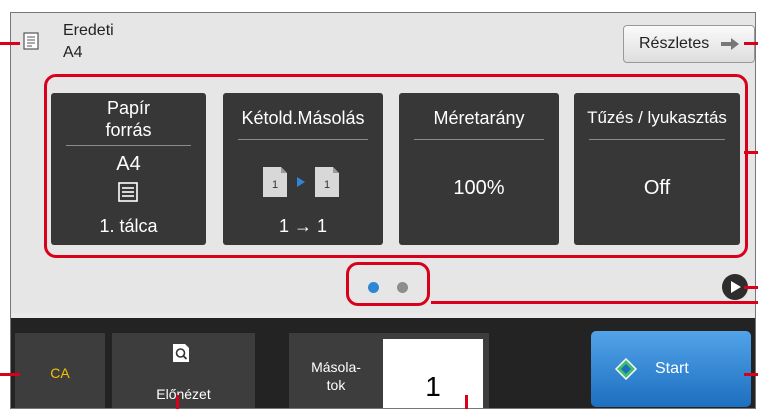 The height and width of the screenshot is (409, 758). I want to click on callout-line-details, so click(751, 43).